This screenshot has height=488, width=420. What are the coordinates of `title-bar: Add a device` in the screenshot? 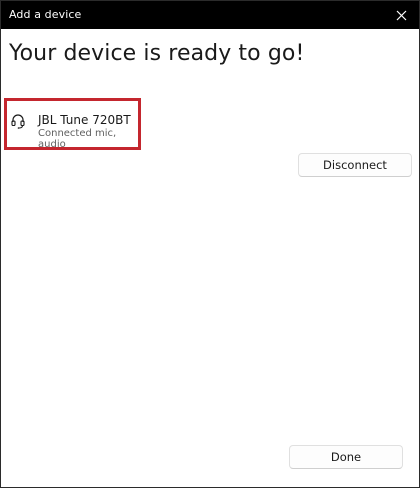 It's located at (210, 15).